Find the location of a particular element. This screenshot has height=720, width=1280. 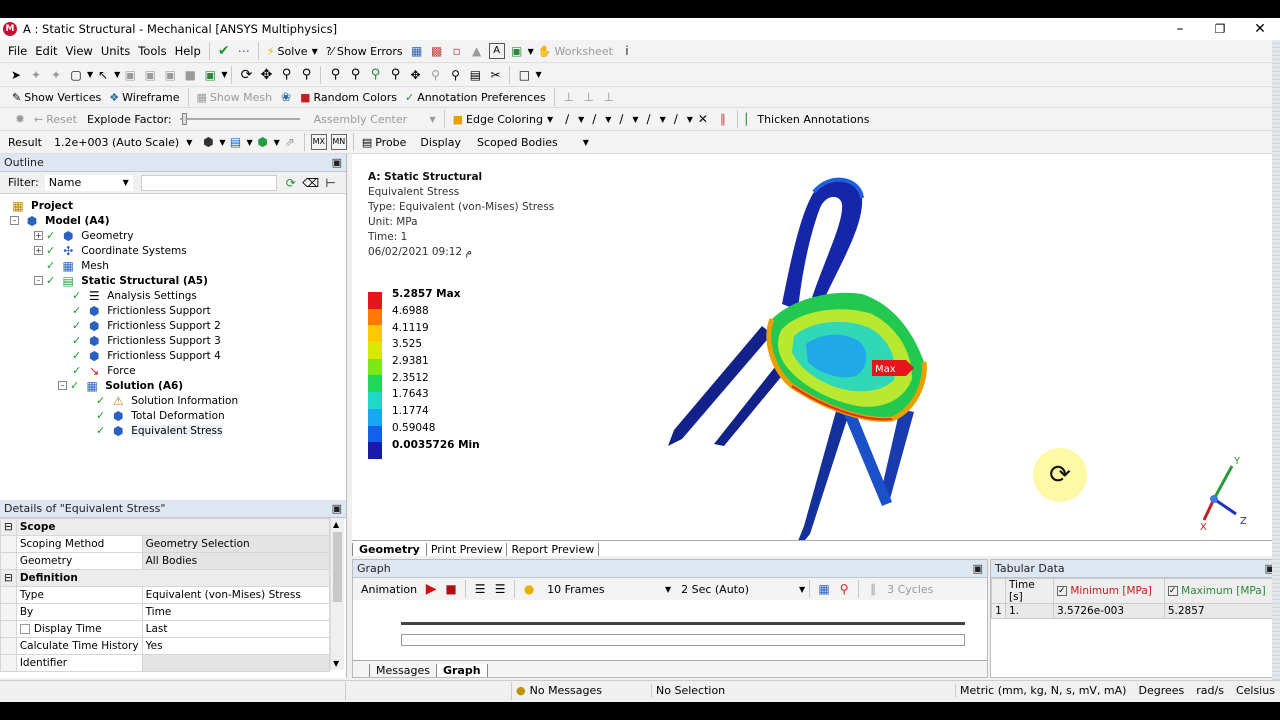

select-type-icon: ▢ is located at coordinates (76, 75).